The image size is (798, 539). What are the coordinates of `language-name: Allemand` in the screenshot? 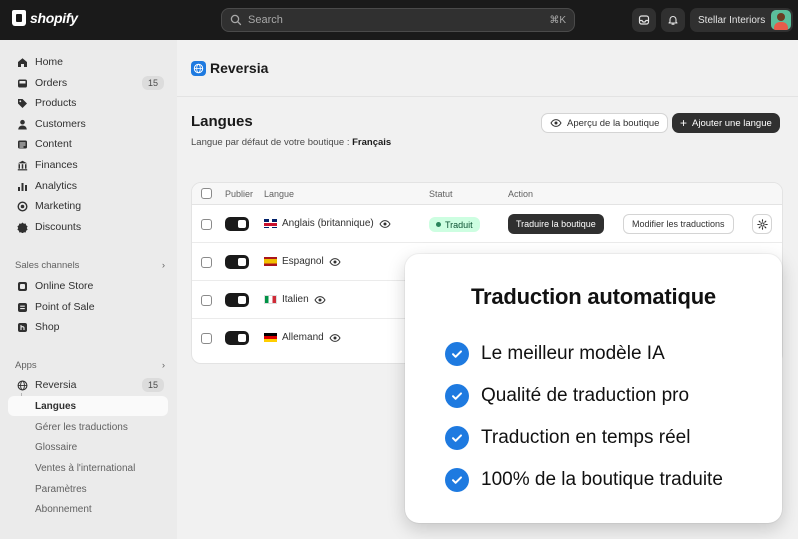 It's located at (303, 337).